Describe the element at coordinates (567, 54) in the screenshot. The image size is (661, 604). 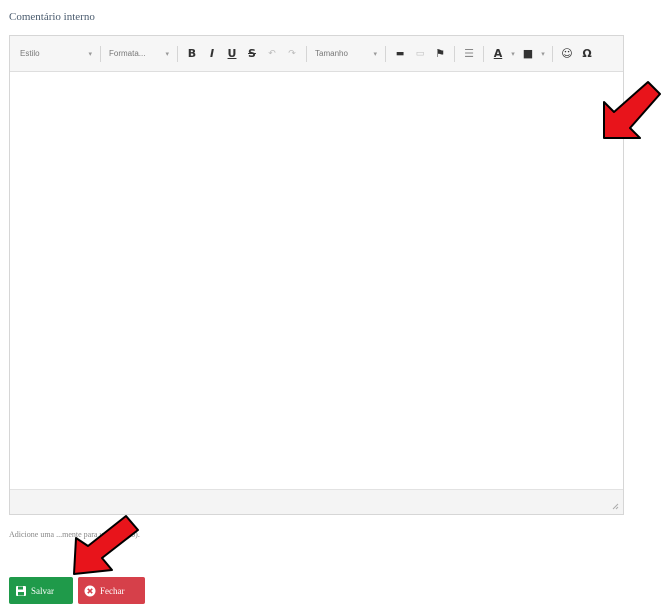
I see `emoji-button: ☺` at that location.